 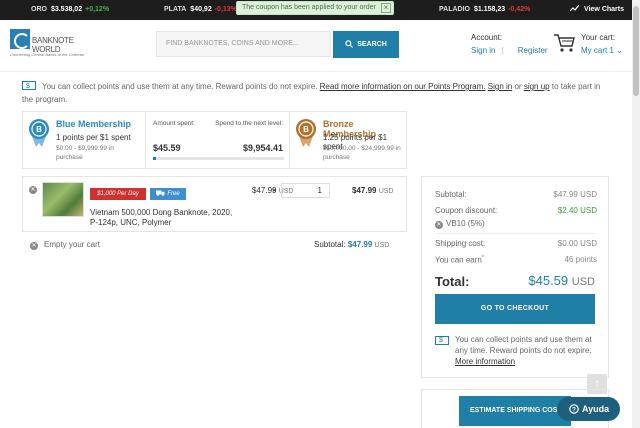 What do you see at coordinates (352, 244) in the screenshot?
I see `cart-subtotal: Subtotal: $47.99 USD` at bounding box center [352, 244].